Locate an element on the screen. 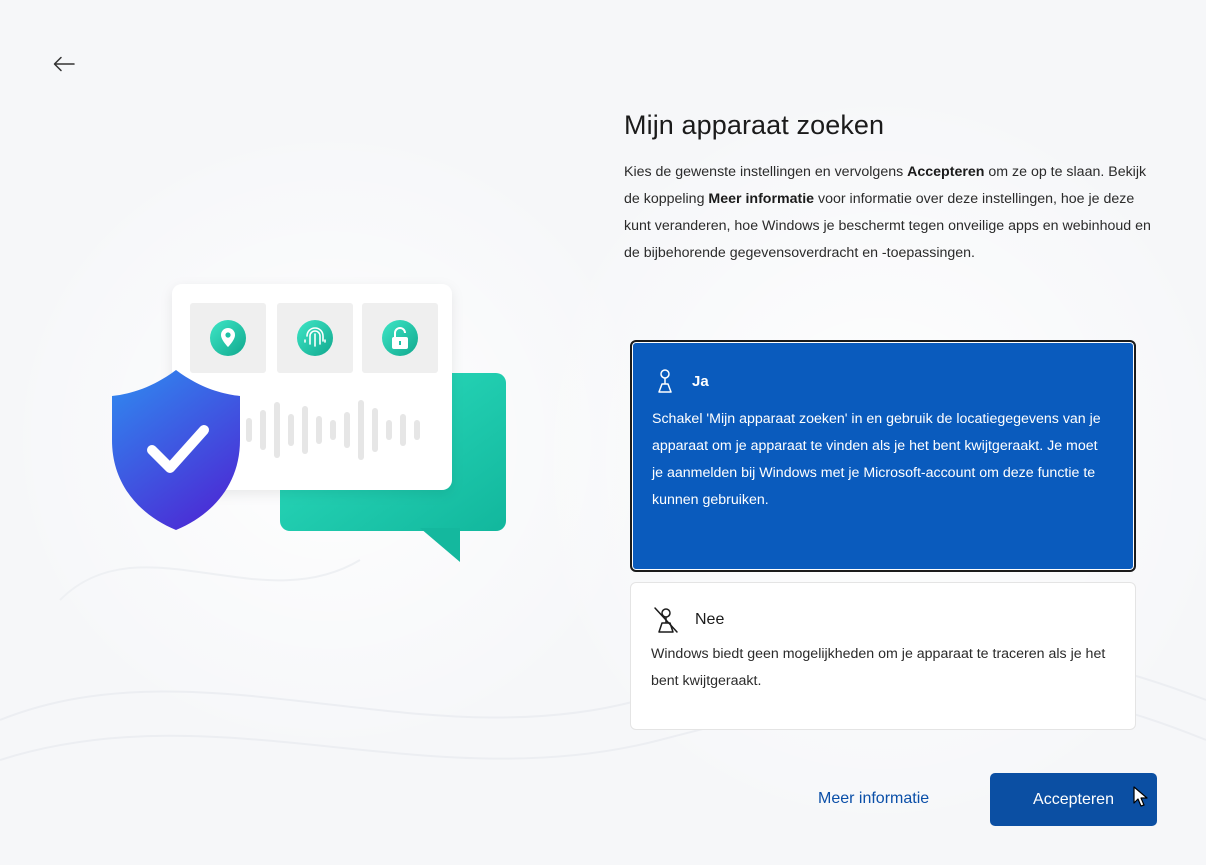 The height and width of the screenshot is (865, 1206). illustration is located at coordinates (309, 423).